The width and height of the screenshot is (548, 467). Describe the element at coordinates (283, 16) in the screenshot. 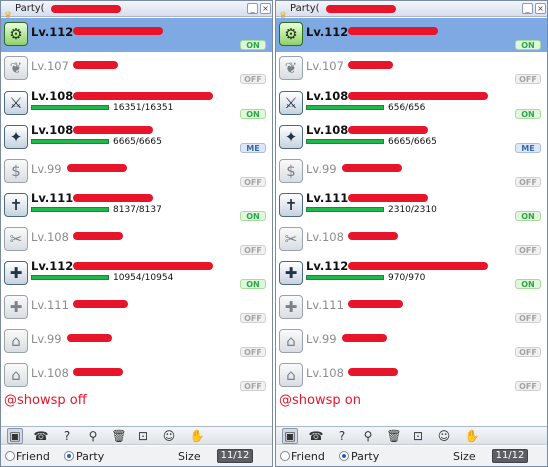

I see `party-leader-crown-icon: ♛` at that location.